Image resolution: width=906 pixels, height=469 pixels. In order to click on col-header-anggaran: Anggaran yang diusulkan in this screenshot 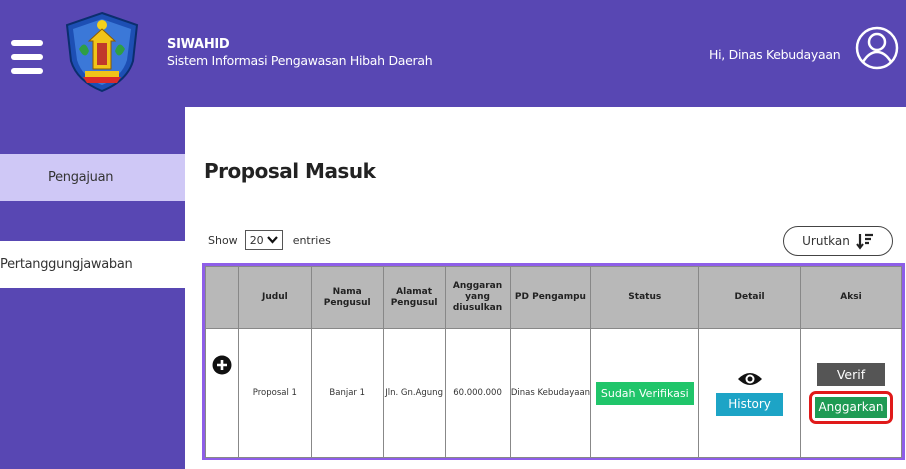, I will do `click(477, 297)`.